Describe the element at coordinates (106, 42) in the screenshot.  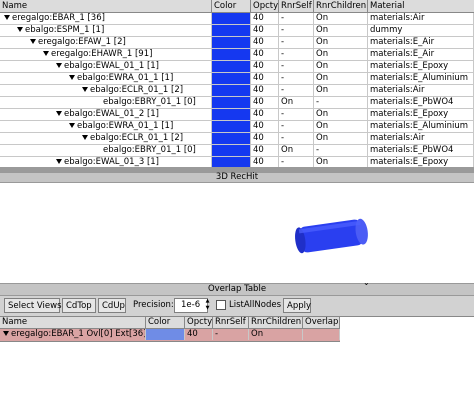
I see `row-name-cell: eregalgo:EFAW_1 [2]` at that location.